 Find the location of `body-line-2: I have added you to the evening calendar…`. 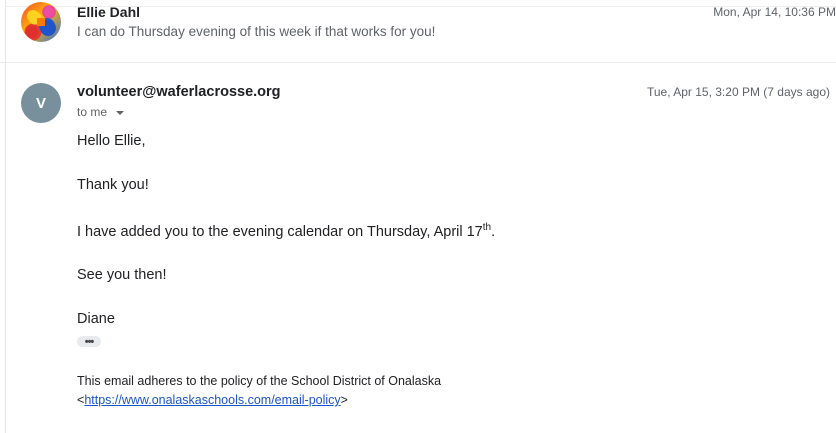

body-line-2: I have added you to the evening calendar… is located at coordinates (286, 231).